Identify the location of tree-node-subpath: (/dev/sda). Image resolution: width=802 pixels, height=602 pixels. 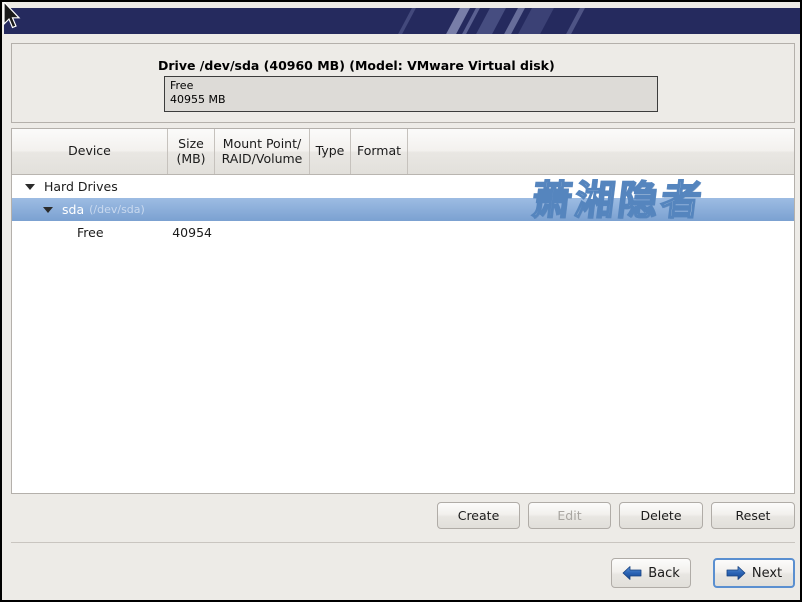
(117, 209).